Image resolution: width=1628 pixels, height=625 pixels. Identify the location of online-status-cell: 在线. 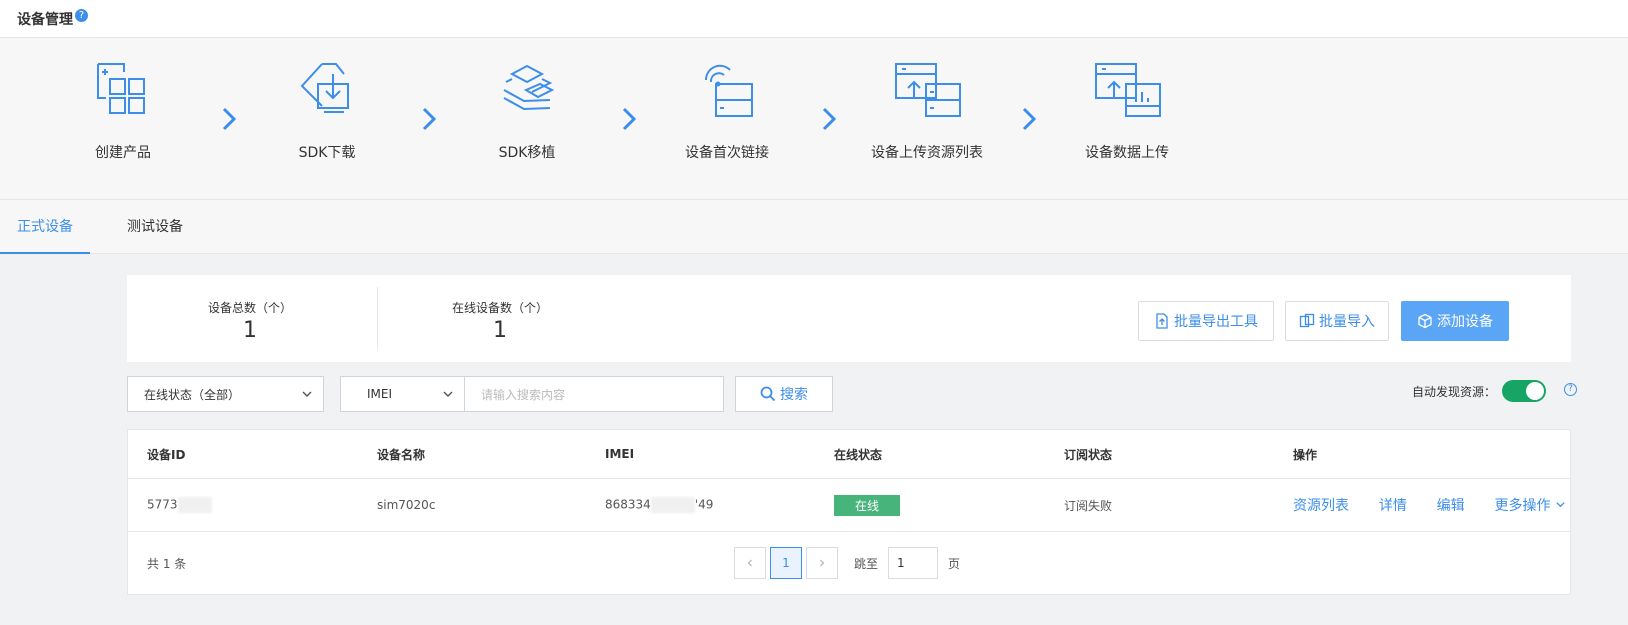
(930, 505).